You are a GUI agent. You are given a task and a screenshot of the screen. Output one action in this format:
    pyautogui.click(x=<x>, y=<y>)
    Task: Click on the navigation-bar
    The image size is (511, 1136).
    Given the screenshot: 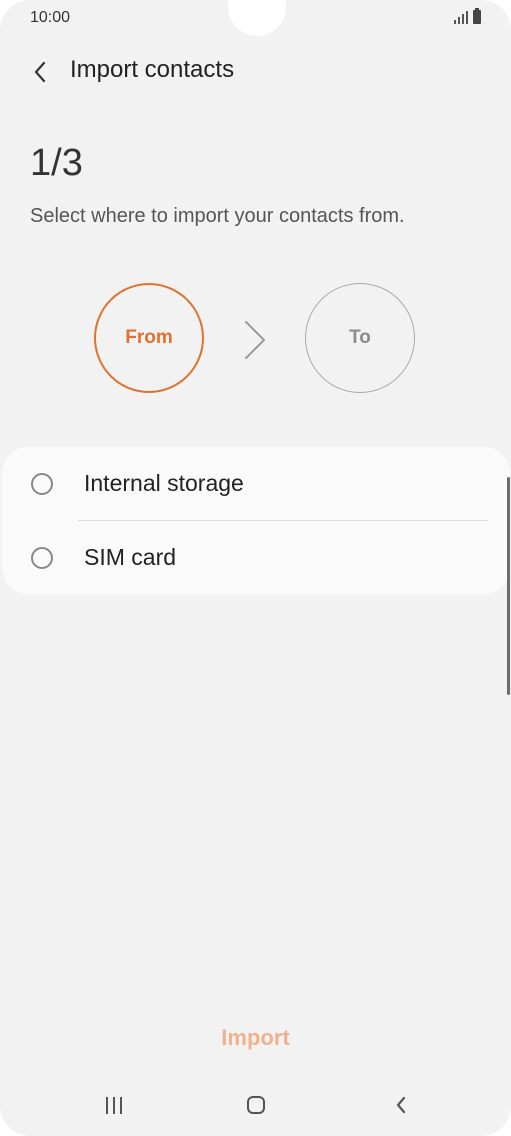 What is the action you would take?
    pyautogui.click(x=255, y=1105)
    